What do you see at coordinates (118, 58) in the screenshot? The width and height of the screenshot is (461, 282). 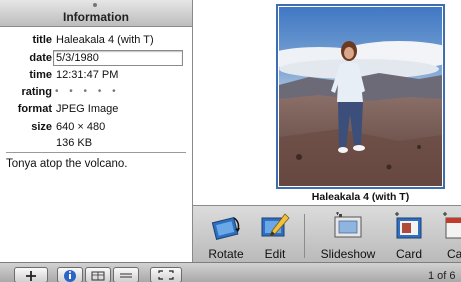 I see `date-field` at bounding box center [118, 58].